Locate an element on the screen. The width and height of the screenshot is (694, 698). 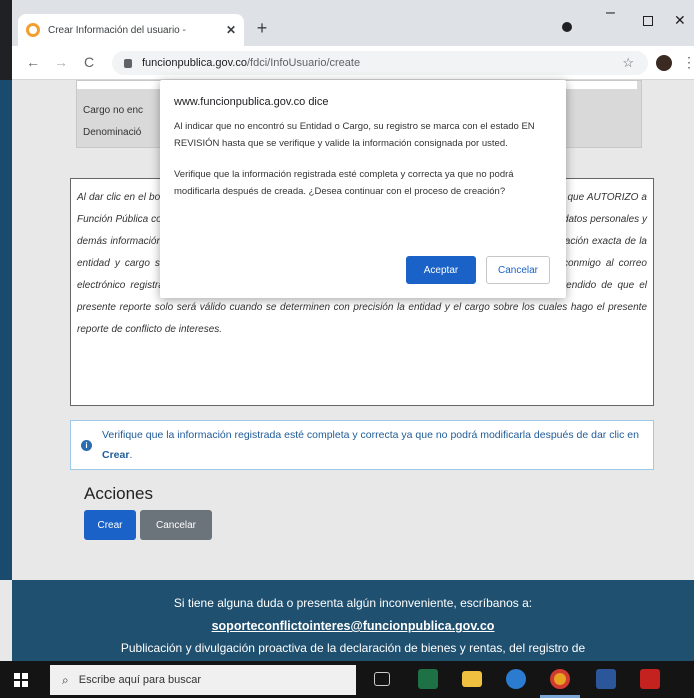
acrobat-icon is located at coordinates (650, 679).